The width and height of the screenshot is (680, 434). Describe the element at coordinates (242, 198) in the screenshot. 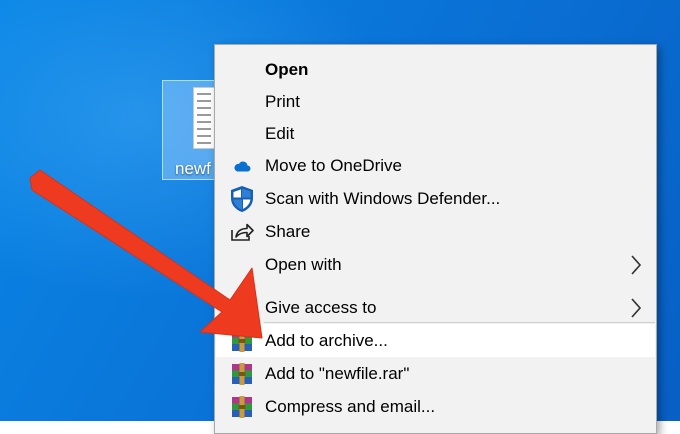

I see `windows-defender-shield-icon` at that location.